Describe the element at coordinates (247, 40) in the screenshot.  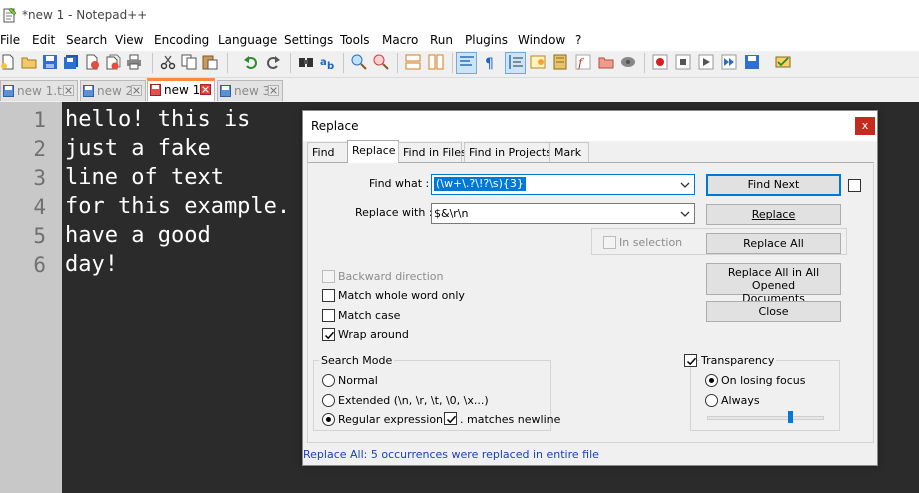
I see `menu-language: Language` at that location.